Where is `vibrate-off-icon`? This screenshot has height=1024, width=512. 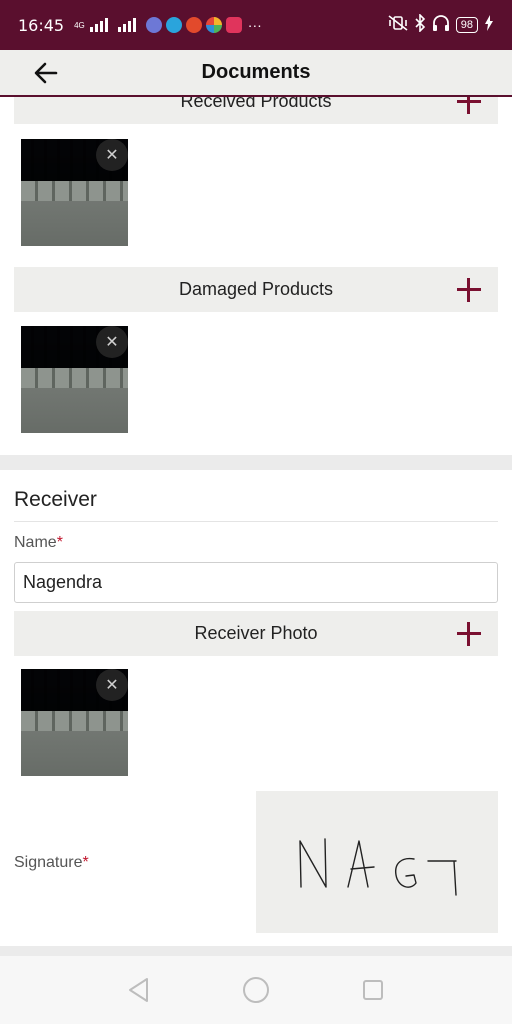 vibrate-off-icon is located at coordinates (398, 25).